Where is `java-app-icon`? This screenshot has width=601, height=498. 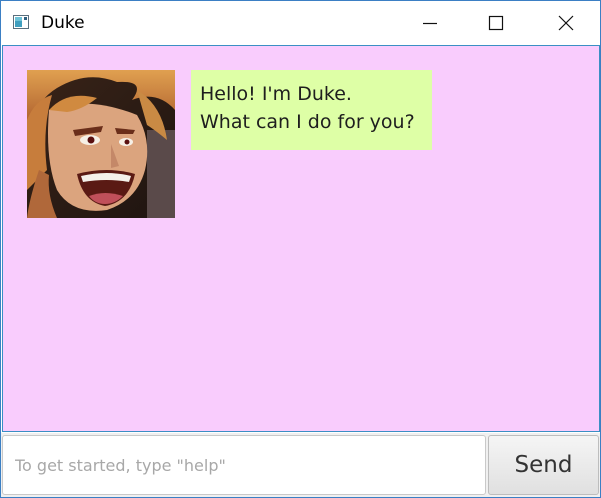
java-app-icon is located at coordinates (21, 22).